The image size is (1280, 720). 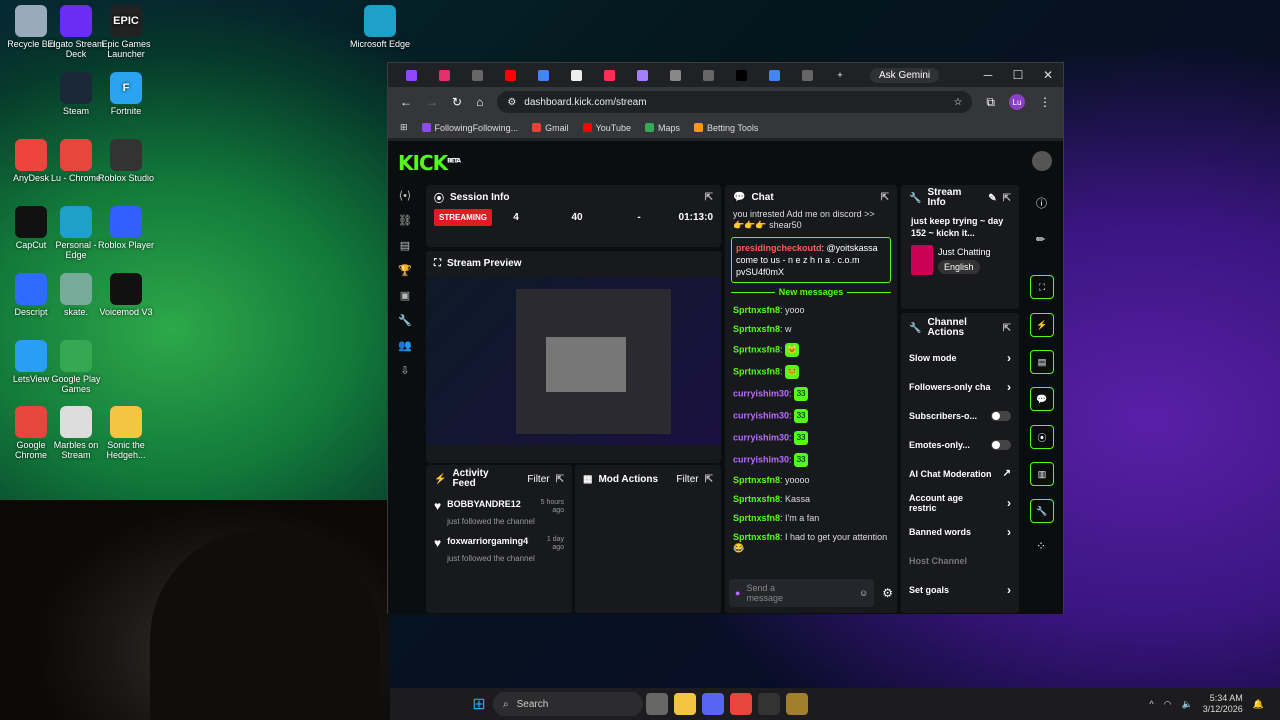 I want to click on chat-input: ● Send a message ☺, so click(x=802, y=593).